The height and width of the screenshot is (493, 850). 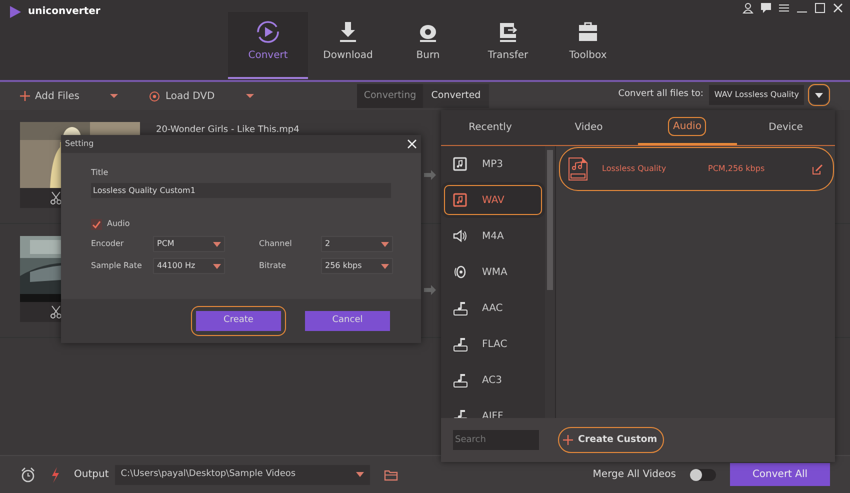 I want to click on chat-icon, so click(x=766, y=8).